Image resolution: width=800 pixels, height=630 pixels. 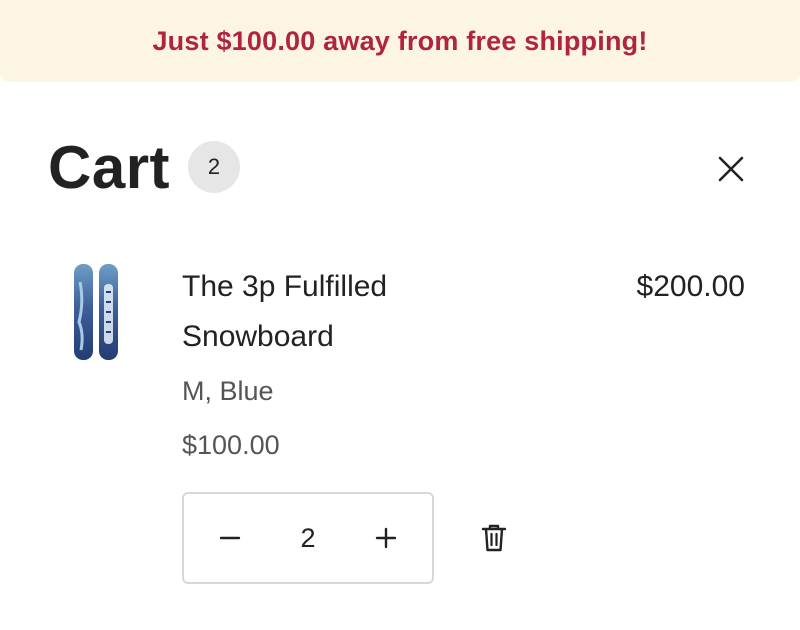 I want to click on cart-header: Cart 2, so click(x=144, y=167).